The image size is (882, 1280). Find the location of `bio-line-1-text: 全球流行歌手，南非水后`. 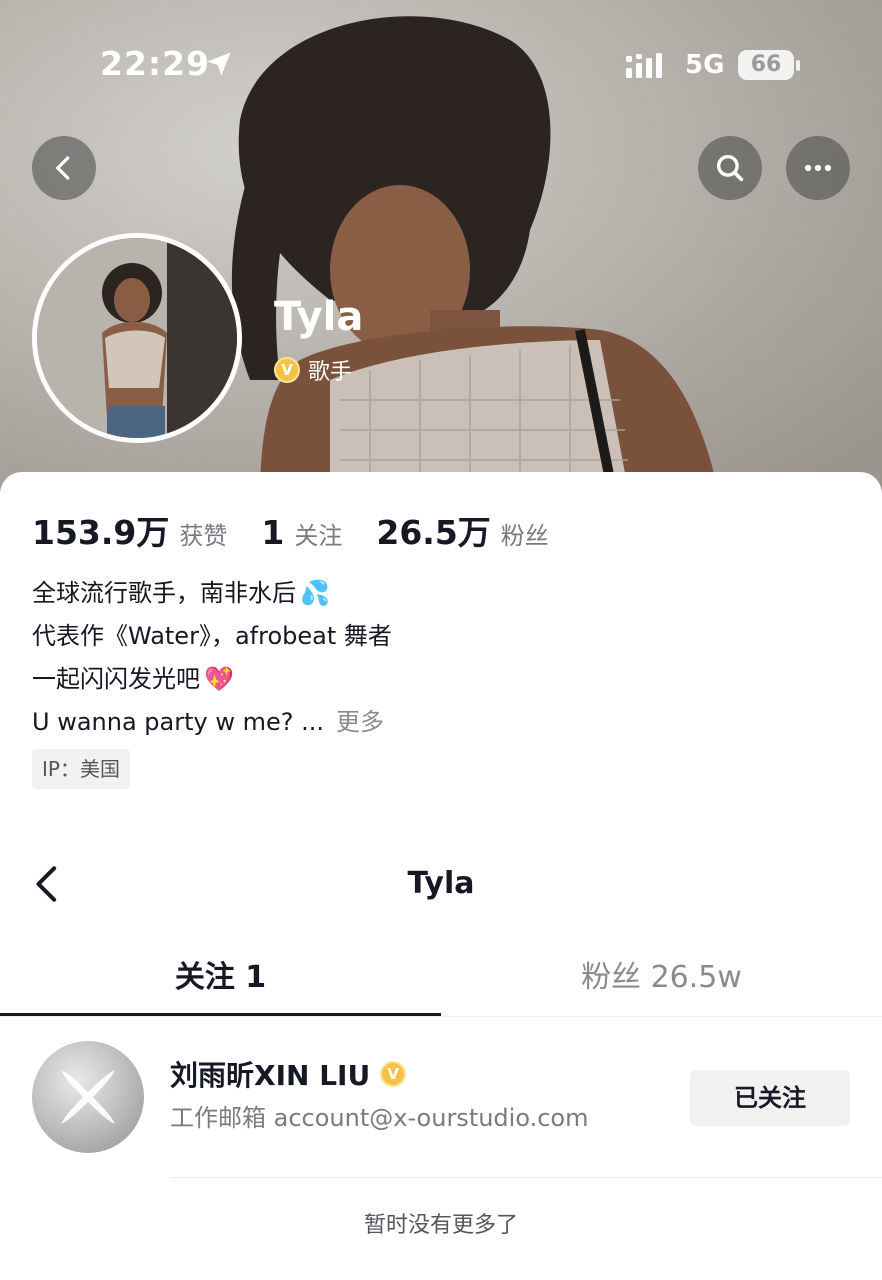

bio-line-1-text: 全球流行歌手，南非水后 is located at coordinates (164, 593).